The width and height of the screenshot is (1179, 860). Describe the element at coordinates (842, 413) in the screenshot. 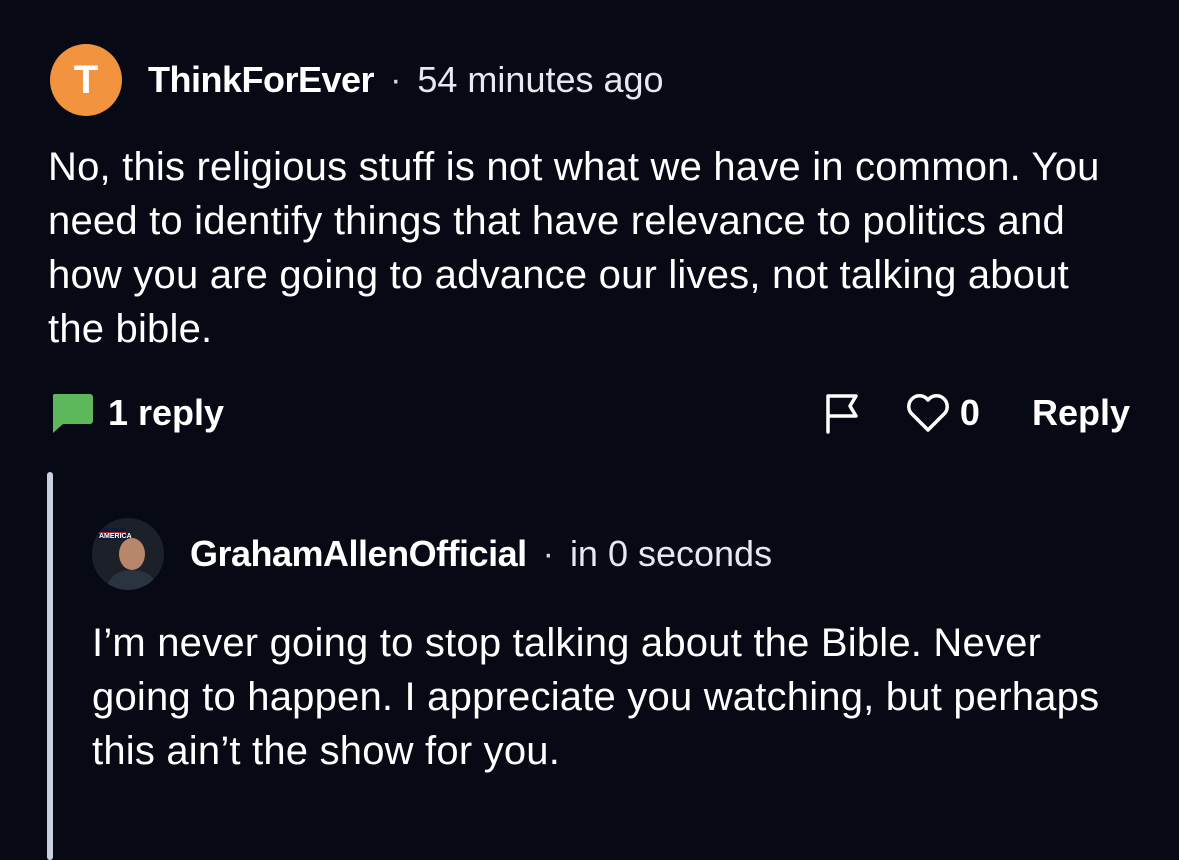

I see `flag-icon` at that location.